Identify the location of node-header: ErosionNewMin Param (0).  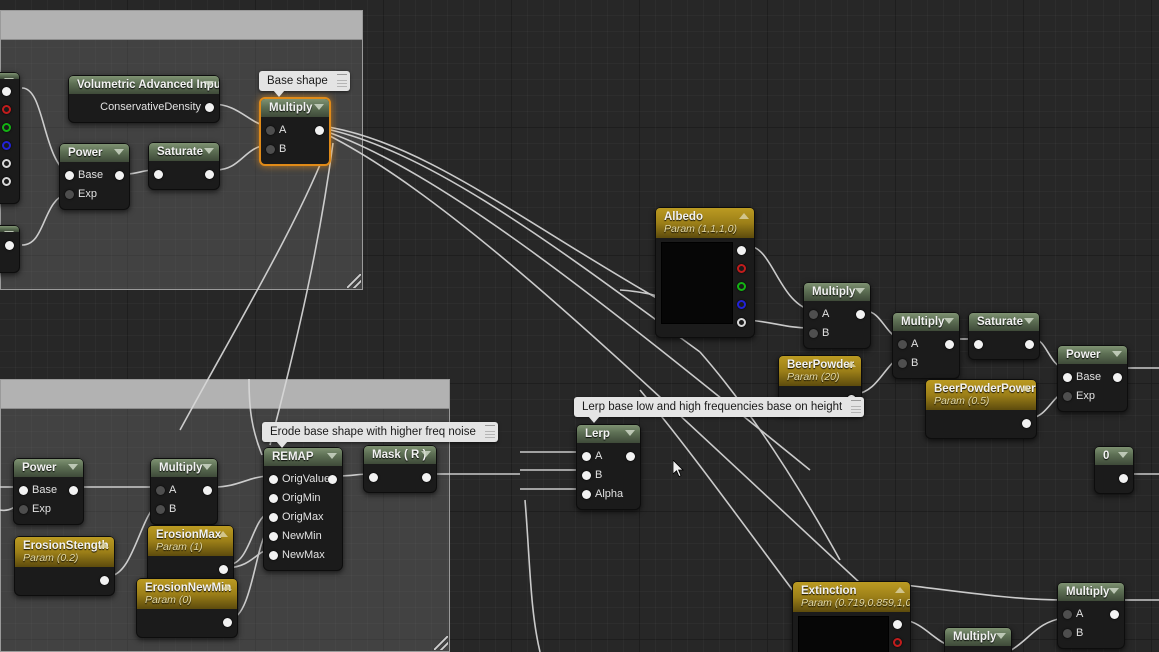
(187, 594).